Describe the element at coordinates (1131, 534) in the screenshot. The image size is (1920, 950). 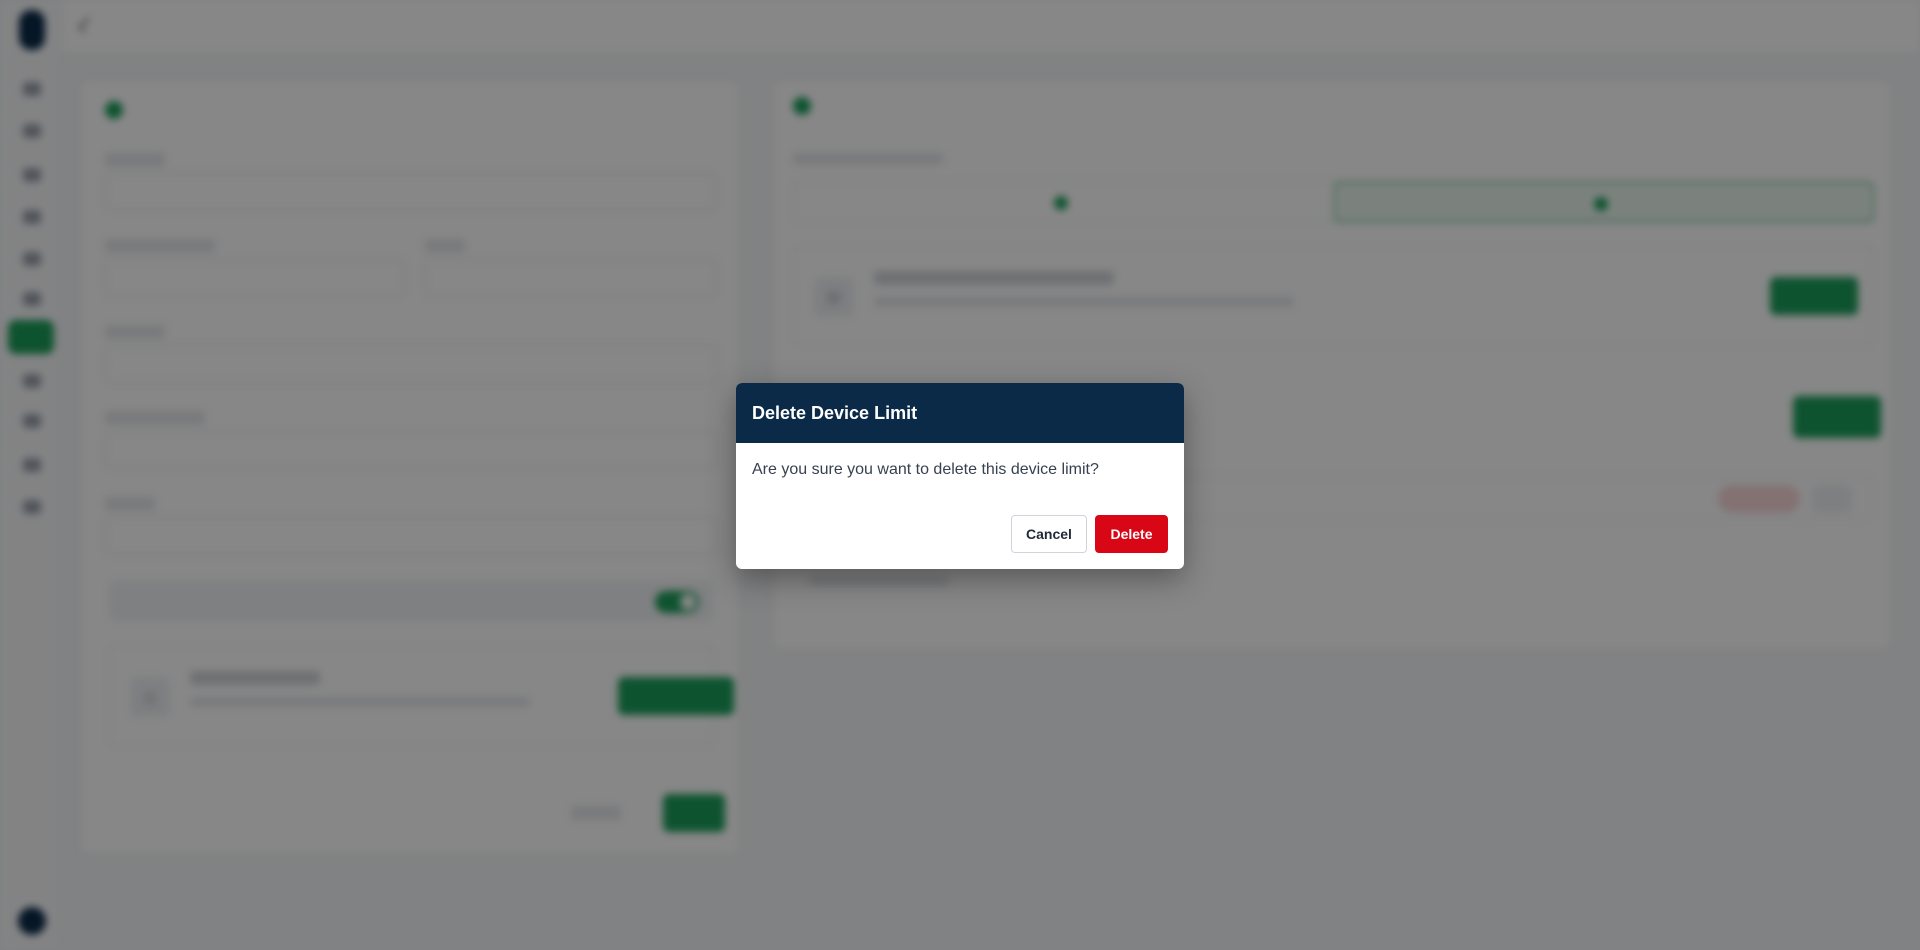
I see `delete-button: Delete` at that location.